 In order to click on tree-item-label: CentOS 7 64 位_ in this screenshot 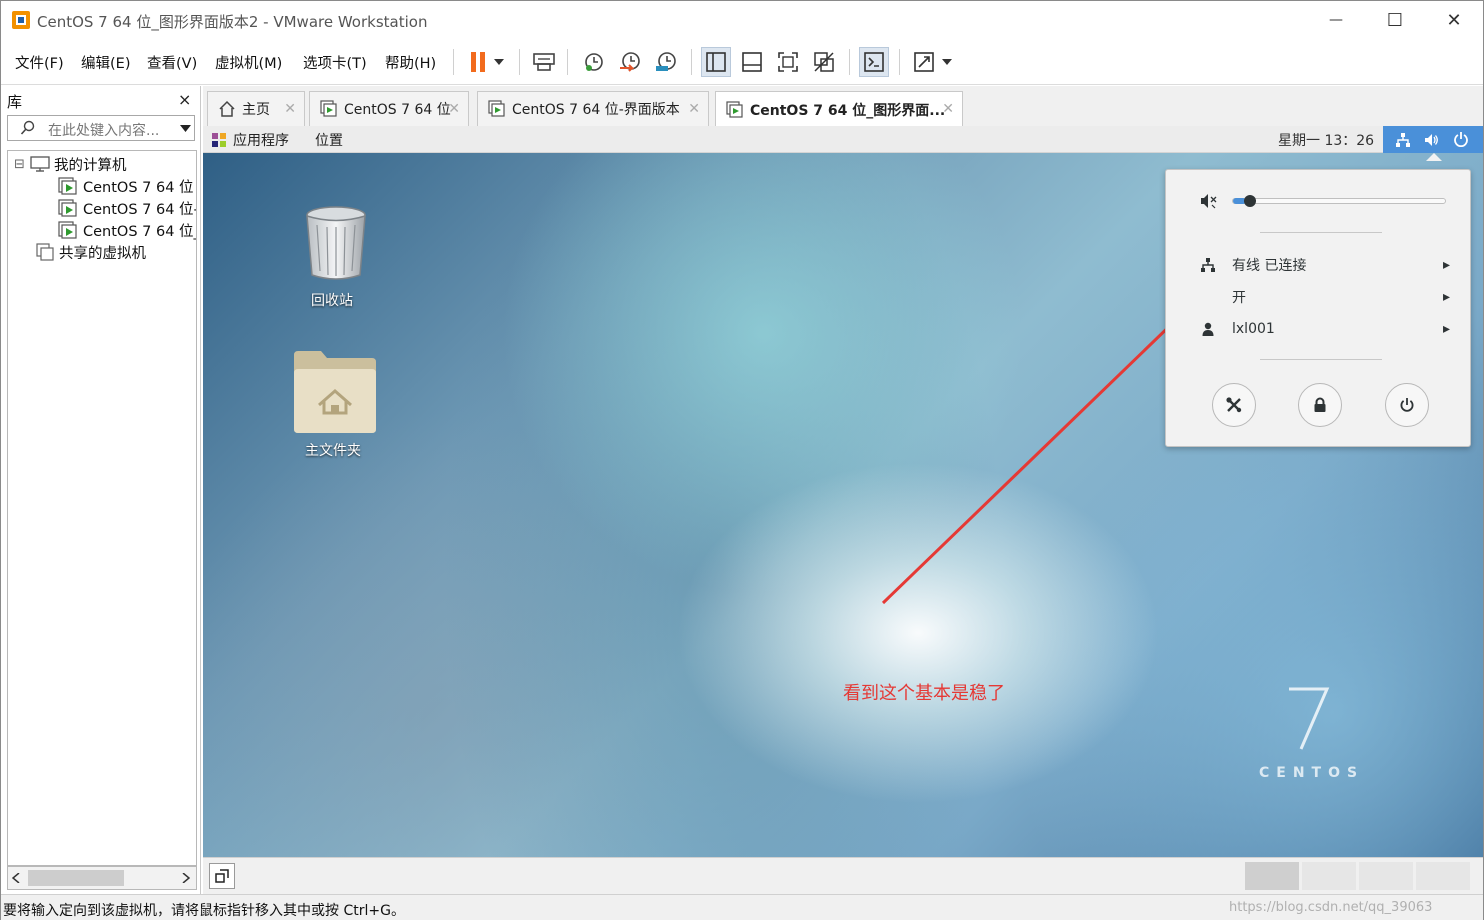, I will do `click(140, 231)`.